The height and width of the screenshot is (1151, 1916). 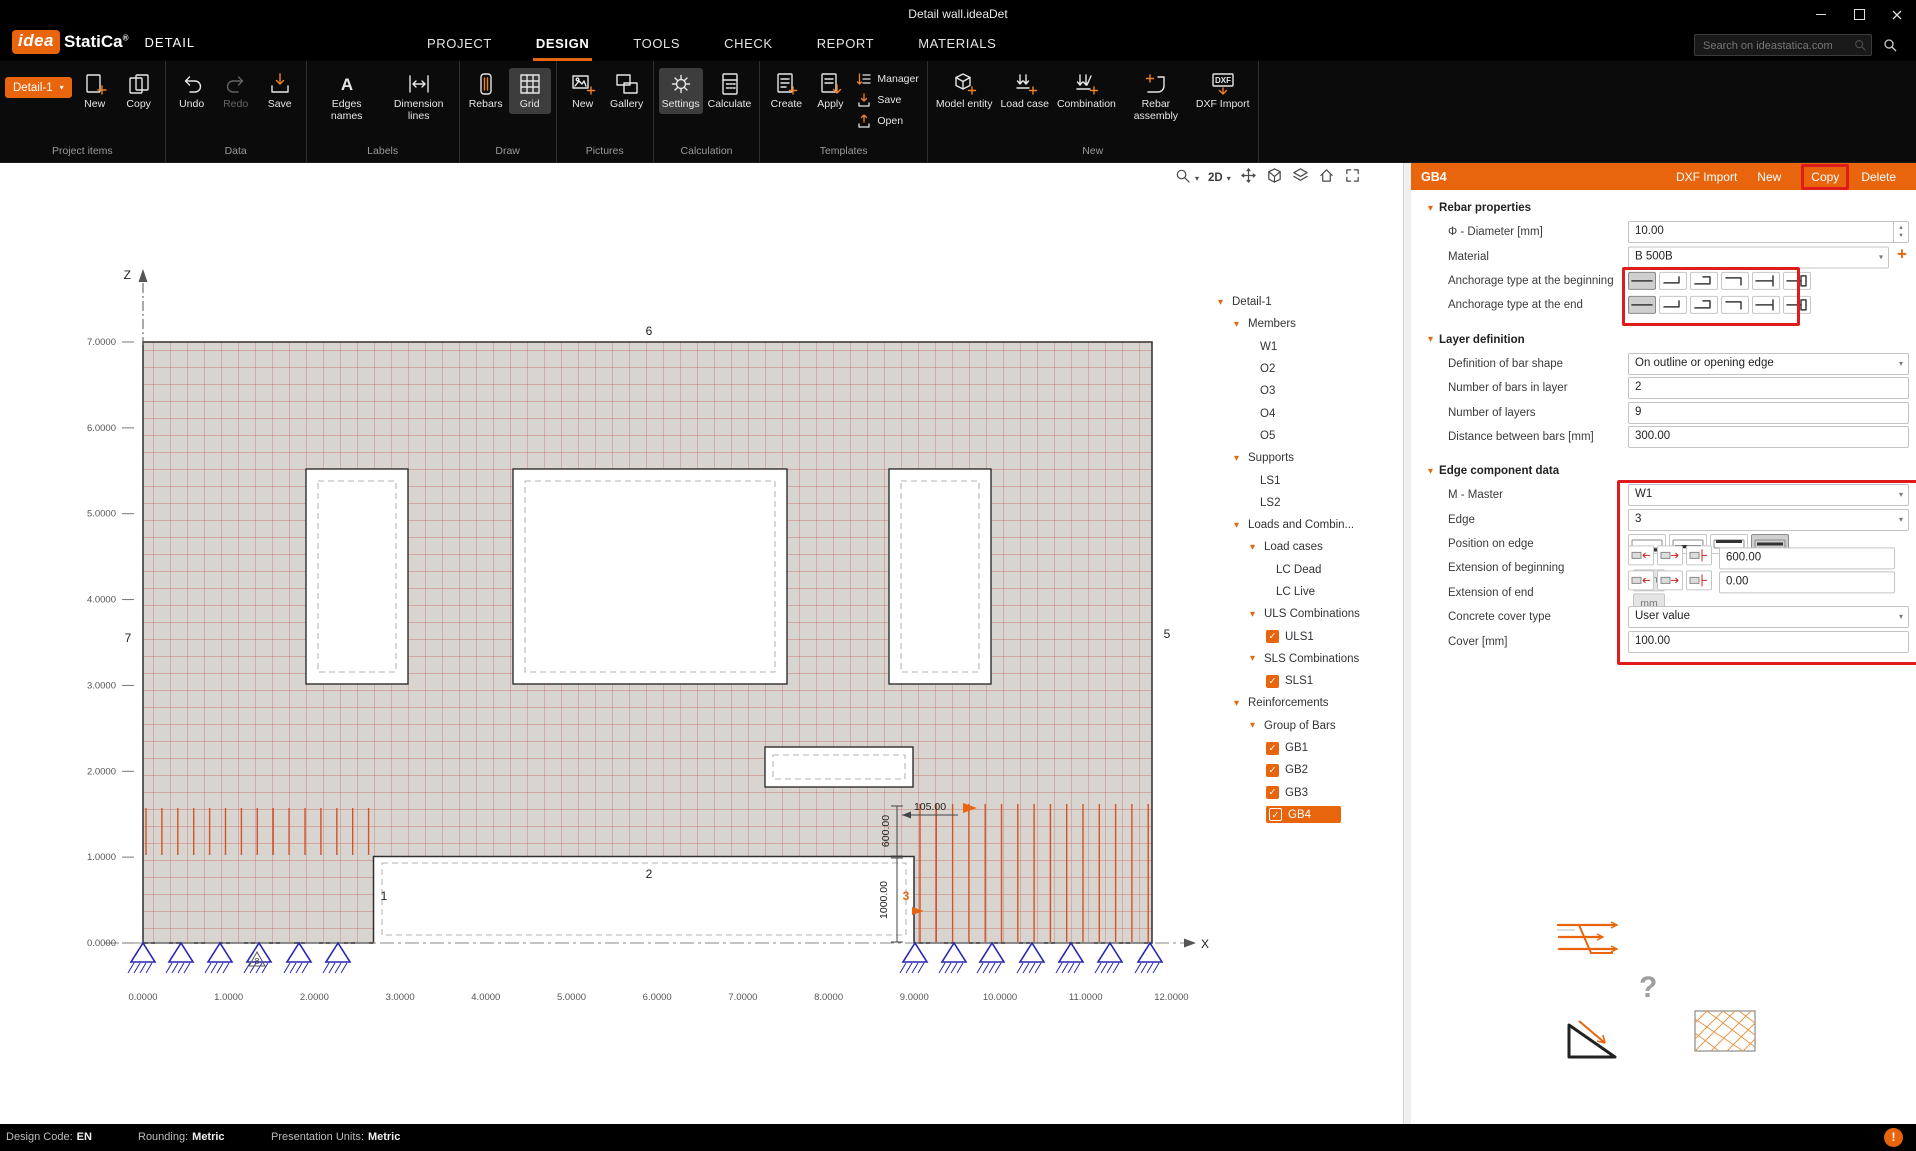 I want to click on props-delete-button: Delete, so click(x=1878, y=177).